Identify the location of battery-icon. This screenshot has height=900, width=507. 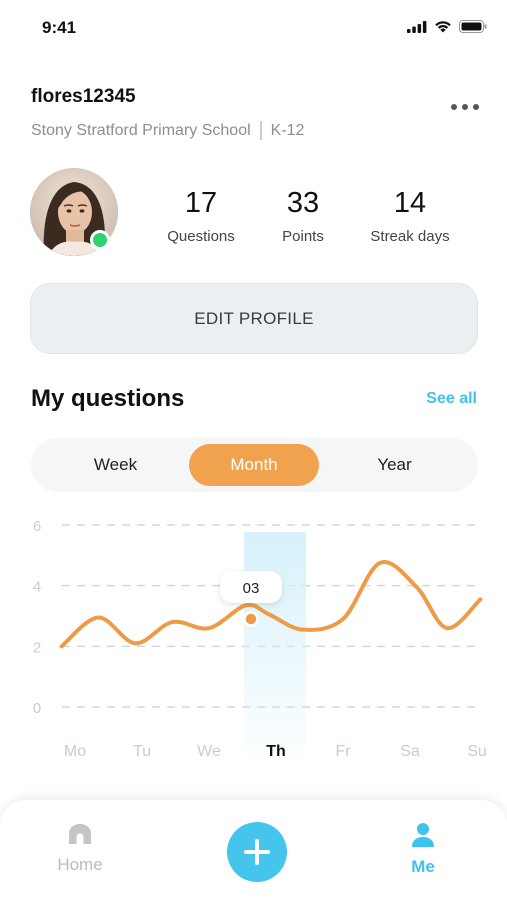
(473, 26).